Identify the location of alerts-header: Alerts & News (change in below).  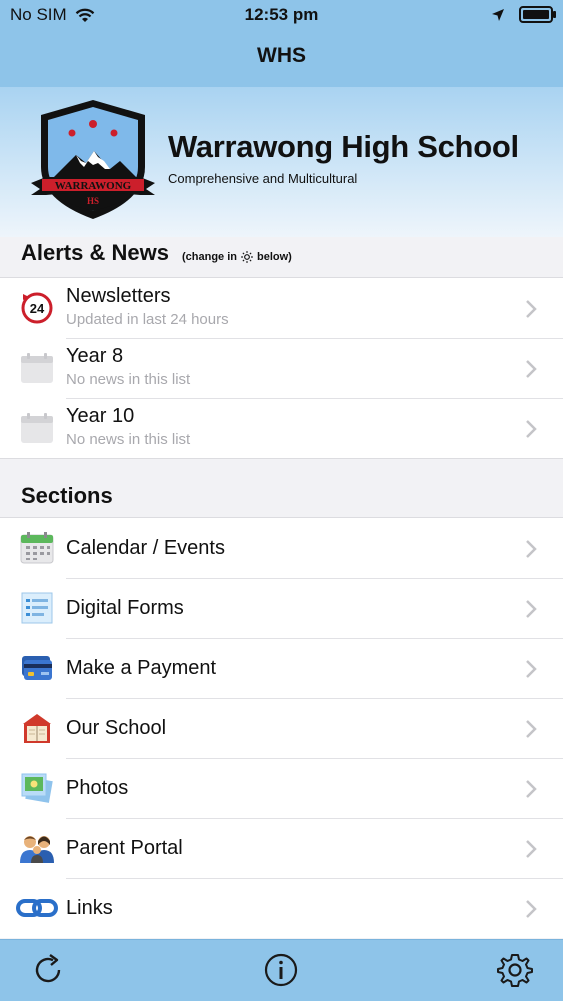
(281, 257).